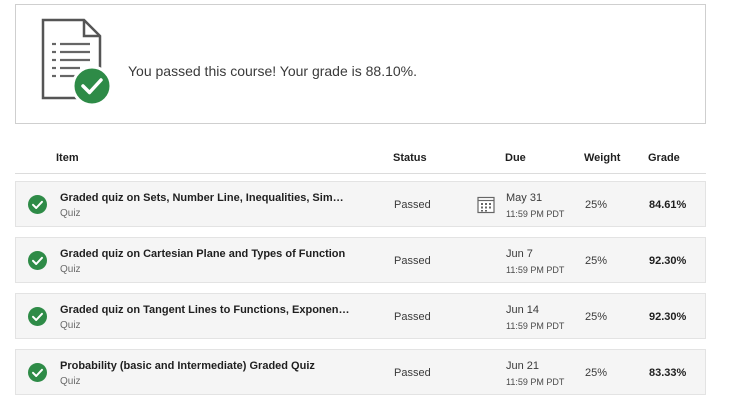 This screenshot has width=749, height=410. Describe the element at coordinates (360, 161) in the screenshot. I see `grades-table-header: Item Status Due Weight Grade` at that location.